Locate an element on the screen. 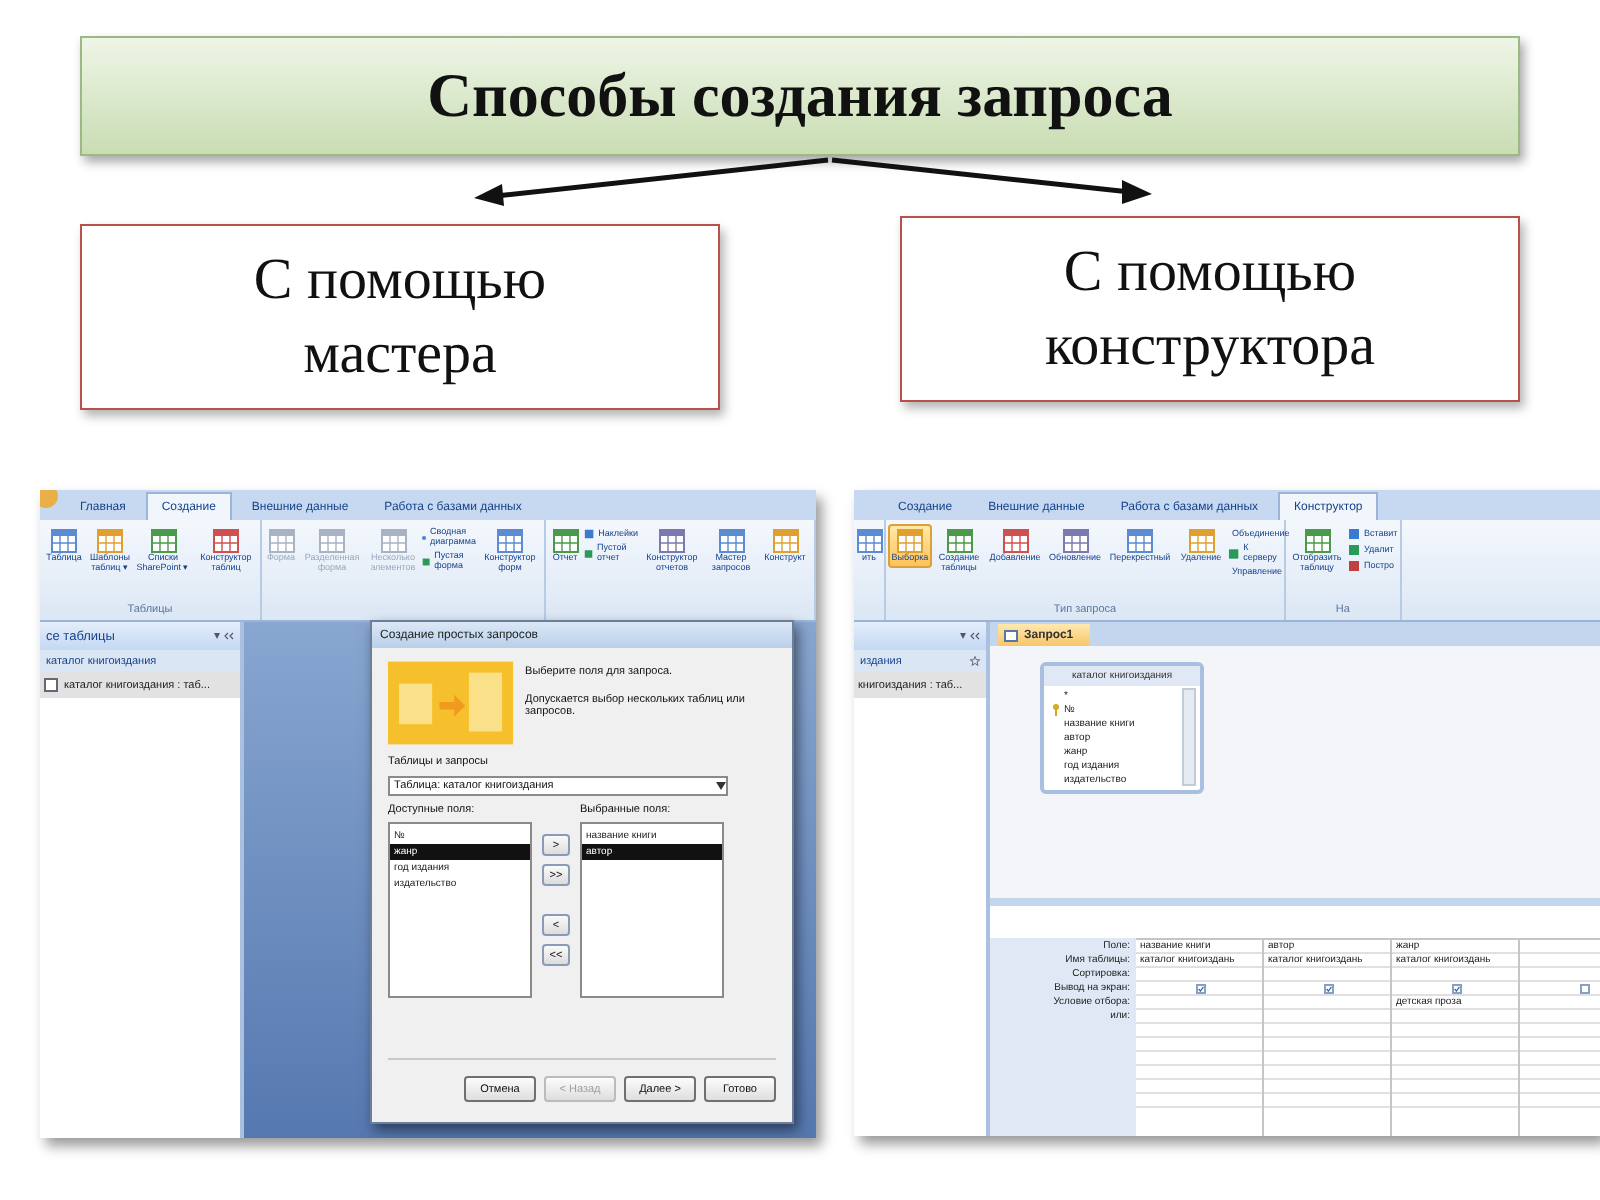 The width and height of the screenshot is (1600, 1200). method-label: С помощью мастера is located at coordinates (400, 317).